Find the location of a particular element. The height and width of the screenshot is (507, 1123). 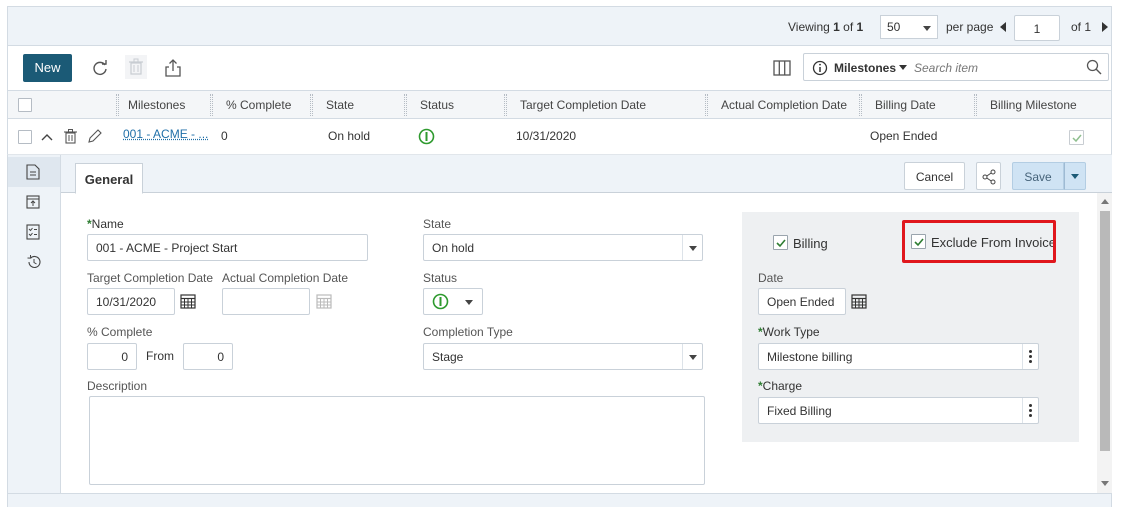

rail-attachments is located at coordinates (34, 202).